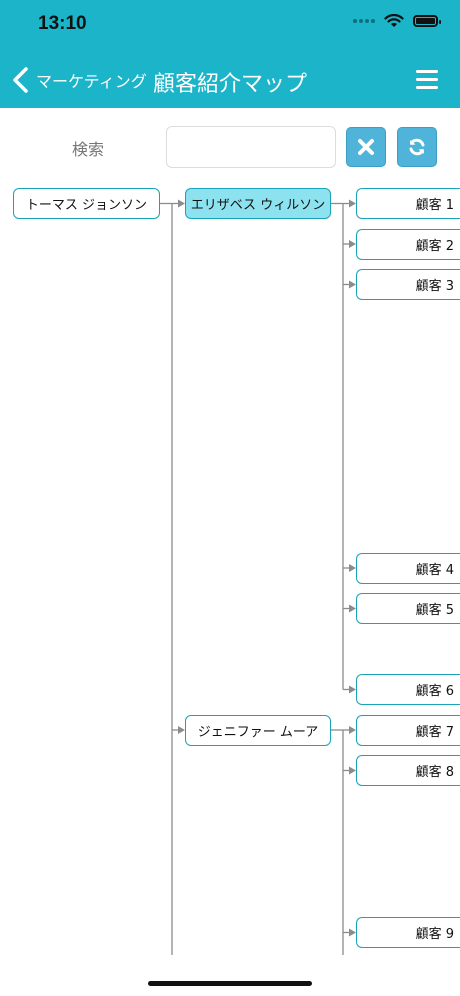  What do you see at coordinates (408, 730) in the screenshot?
I see `customer-node: 顧客 7` at bounding box center [408, 730].